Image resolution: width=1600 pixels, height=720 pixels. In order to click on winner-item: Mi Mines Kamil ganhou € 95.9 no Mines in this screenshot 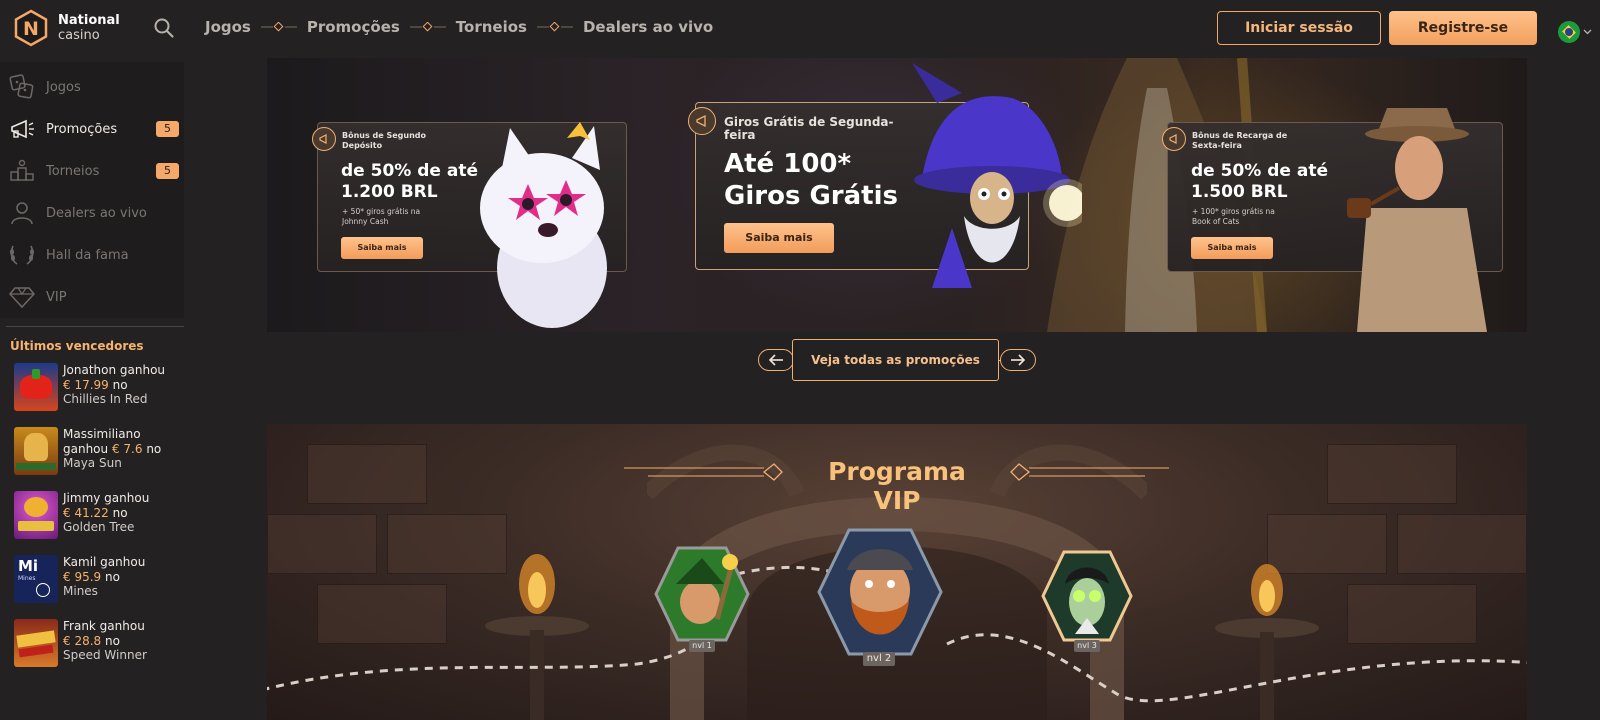, I will do `click(99, 582)`.